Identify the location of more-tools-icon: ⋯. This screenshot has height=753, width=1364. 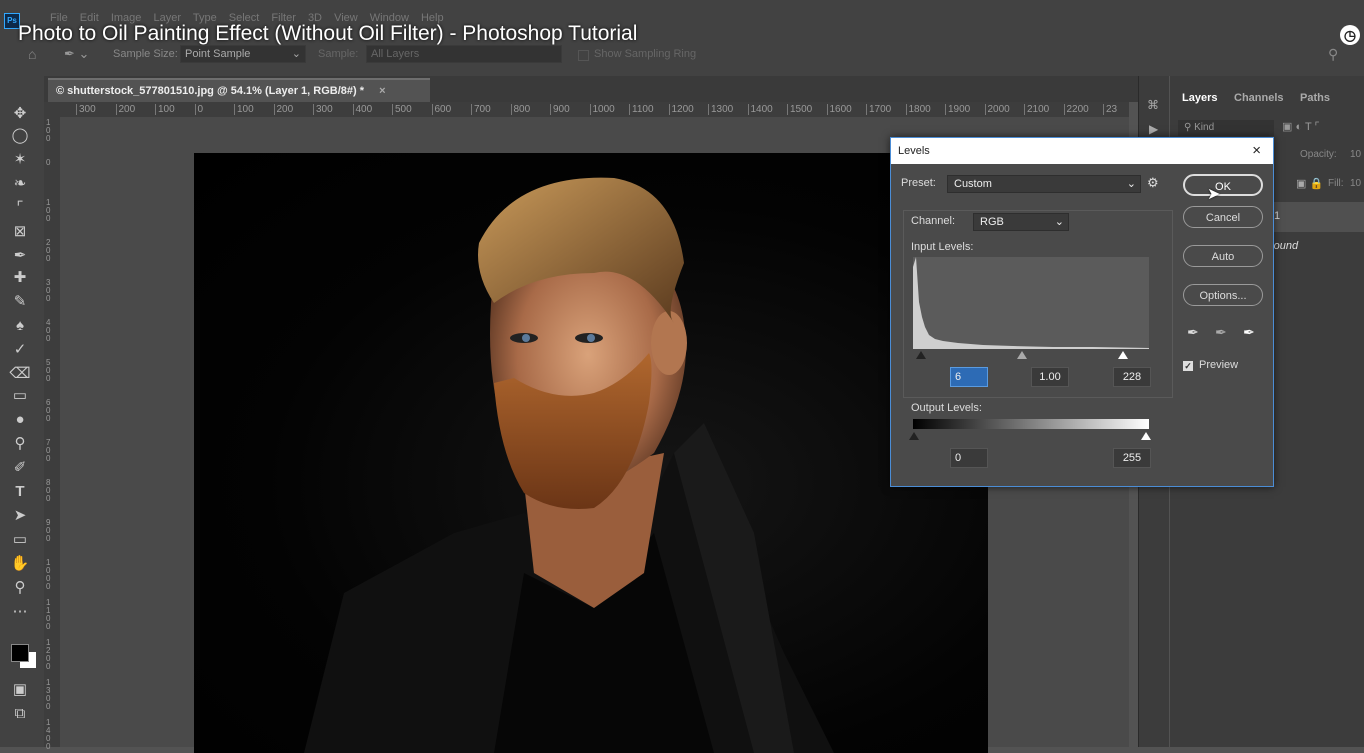
(20, 612).